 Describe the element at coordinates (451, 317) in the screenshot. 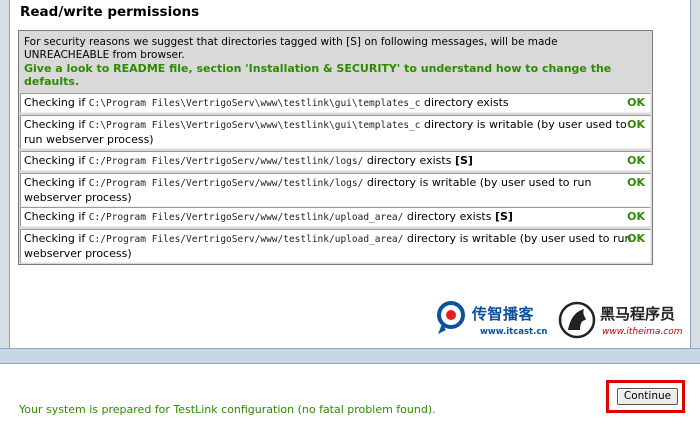

I see `itcast-mark-icon` at that location.